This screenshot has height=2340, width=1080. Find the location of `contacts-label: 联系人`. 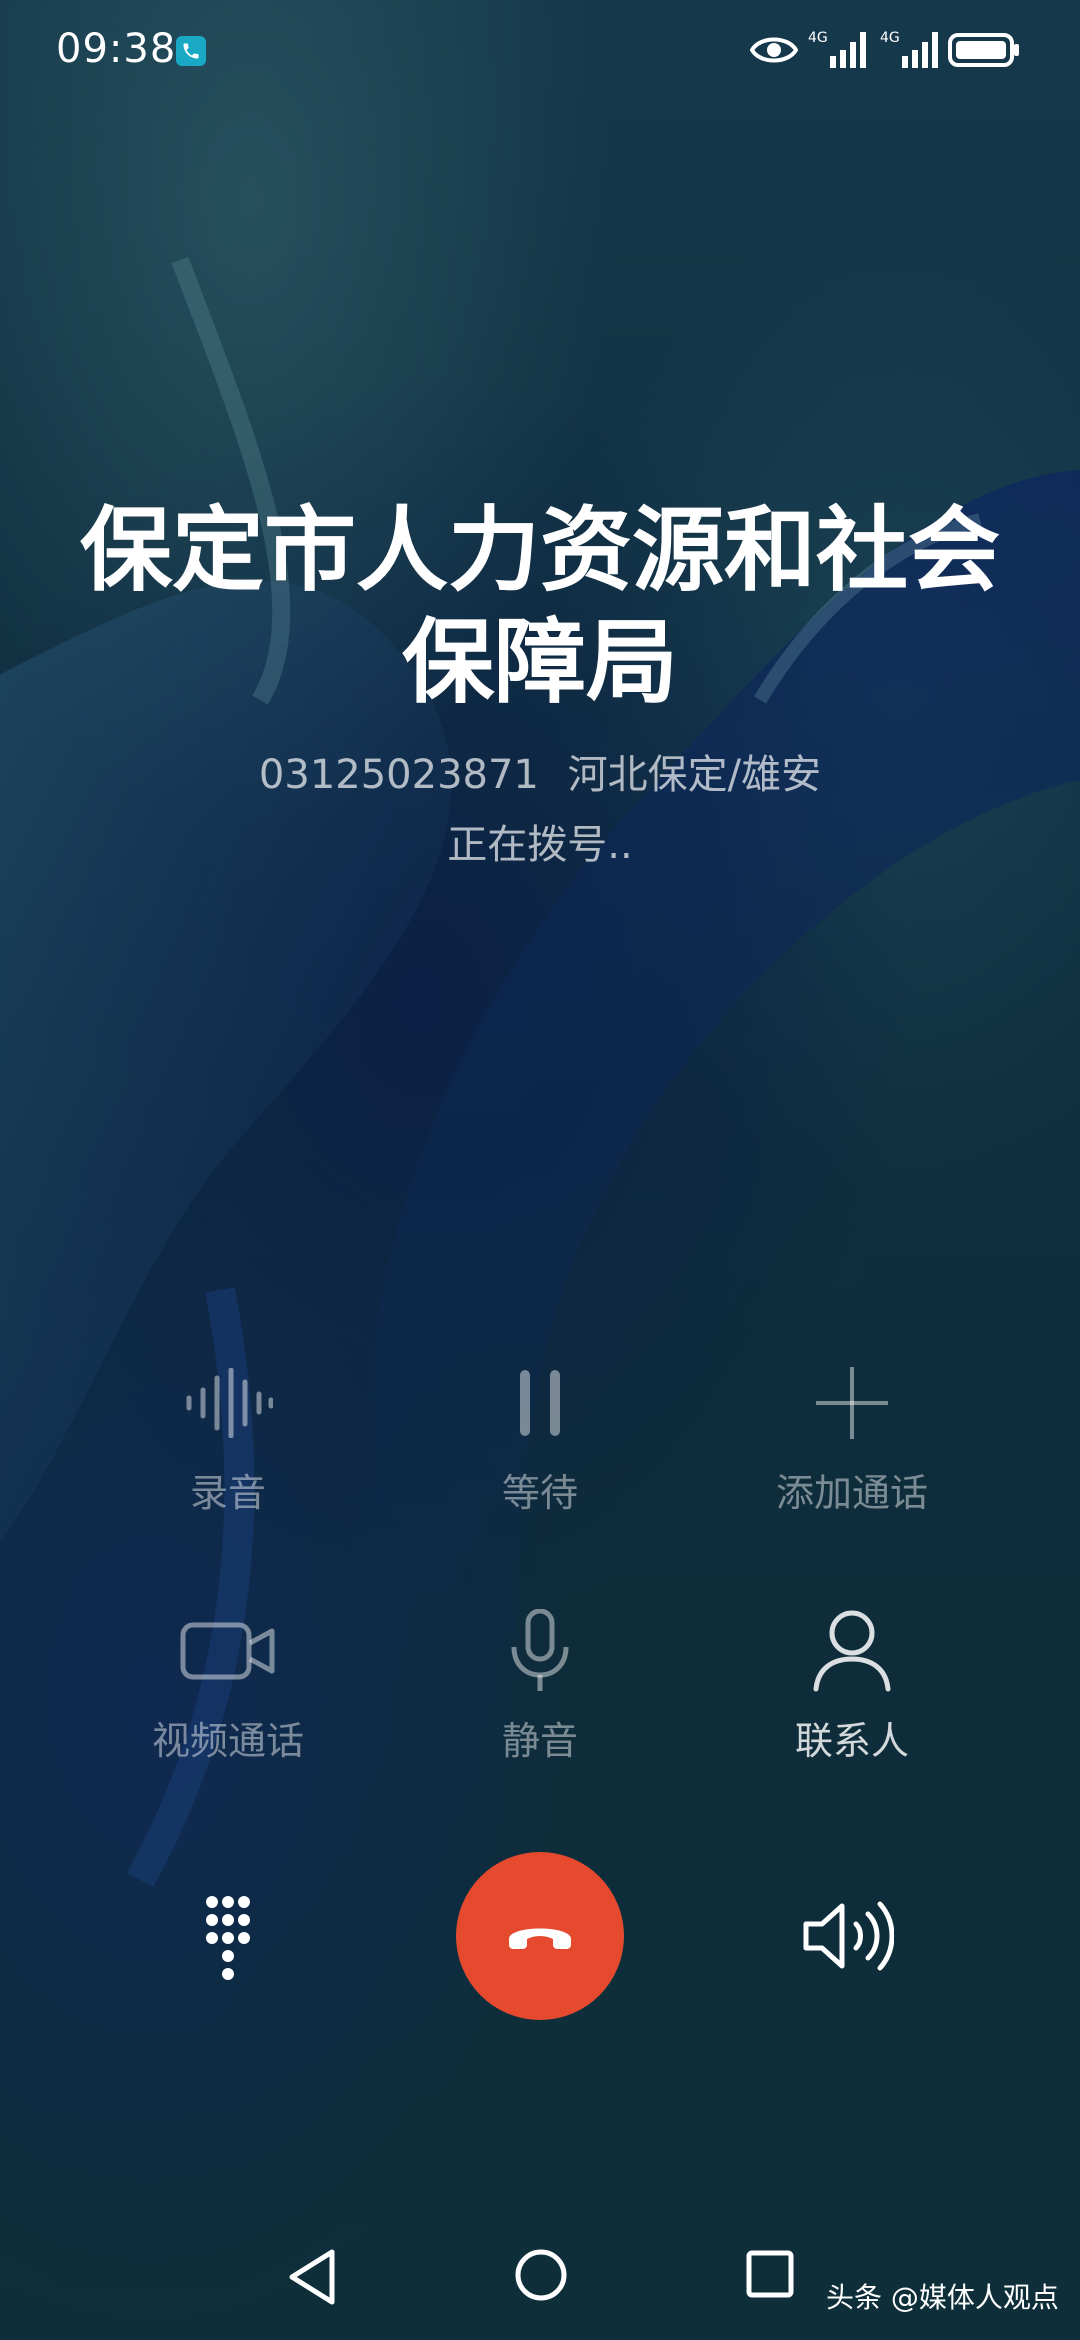

contacts-label: 联系人 is located at coordinates (851, 1741).